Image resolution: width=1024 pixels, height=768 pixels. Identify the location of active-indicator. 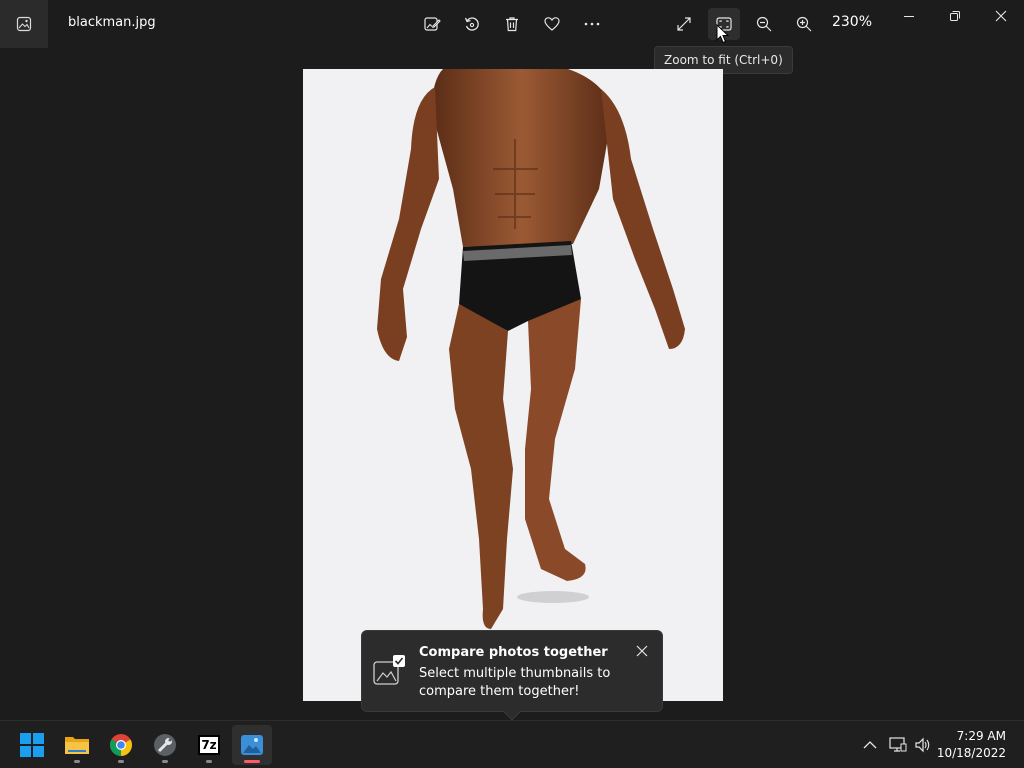
(252, 761).